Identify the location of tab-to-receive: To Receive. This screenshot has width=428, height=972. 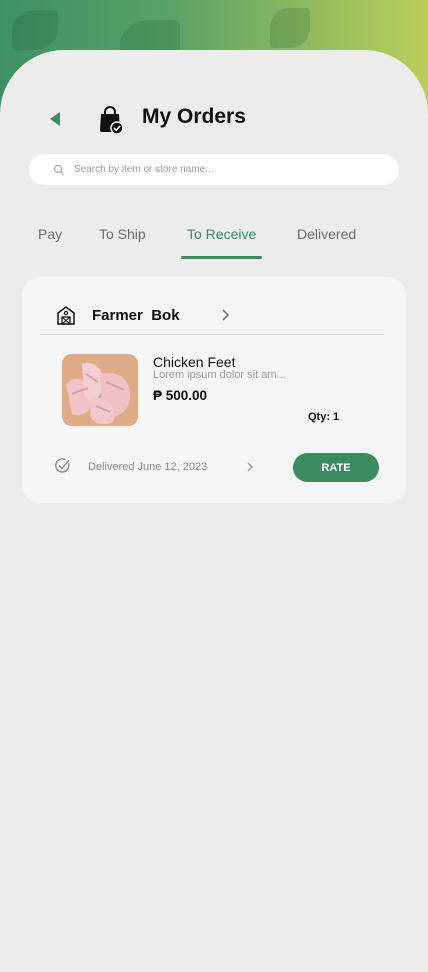
(221, 234).